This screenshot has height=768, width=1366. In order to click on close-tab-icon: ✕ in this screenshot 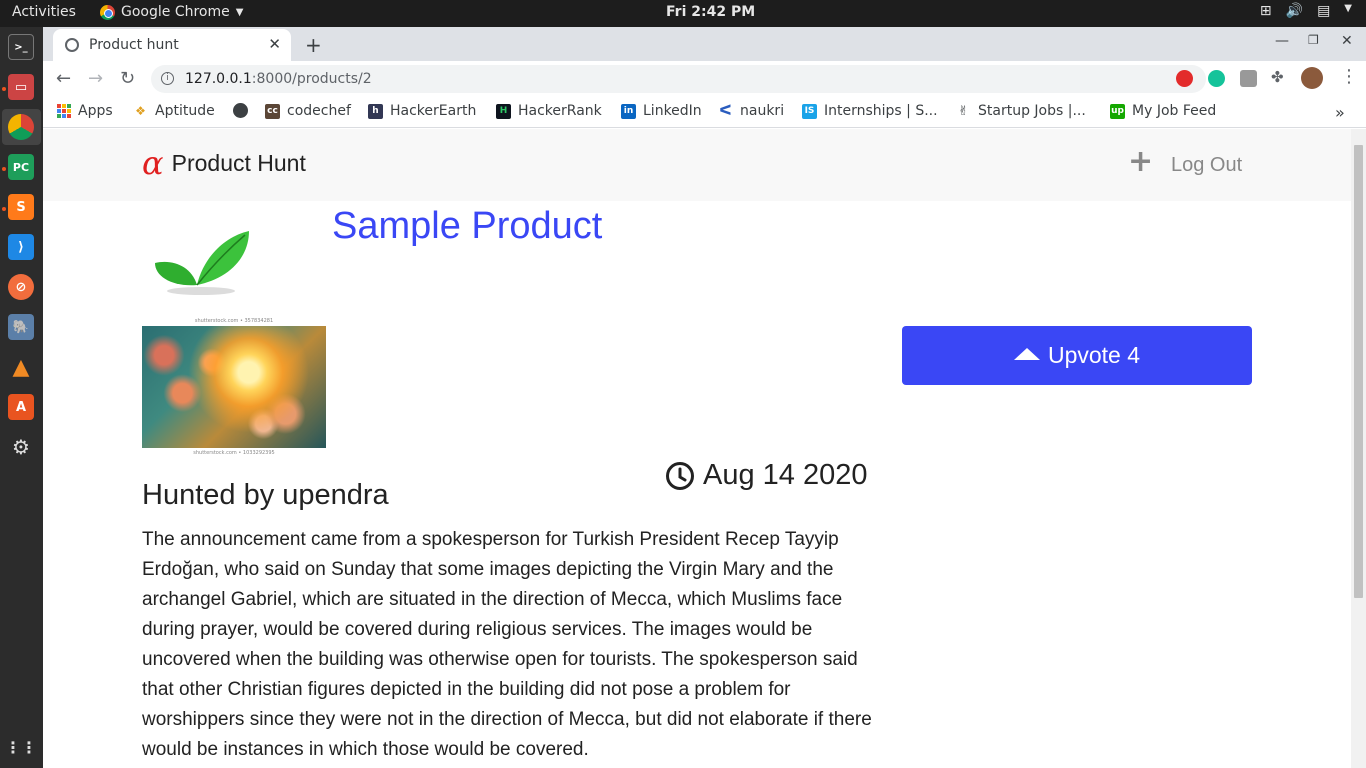, I will do `click(274, 44)`.